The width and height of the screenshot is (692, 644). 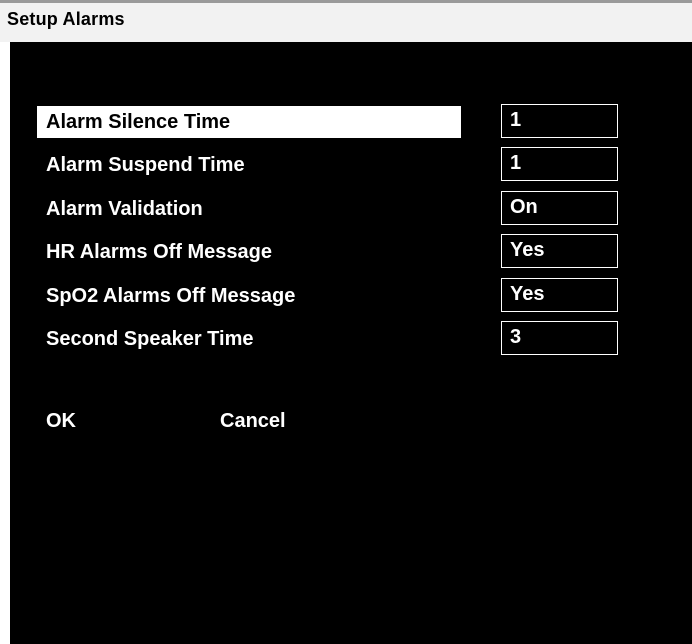 I want to click on setting-row-alarm-validation: Alarm Validation On, so click(x=351, y=209).